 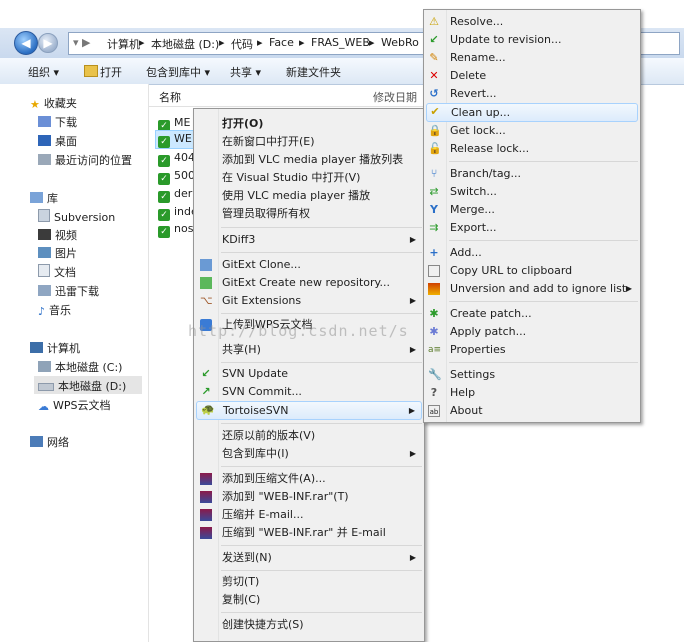 I want to click on file-item: ✓ 500, so click(x=176, y=177).